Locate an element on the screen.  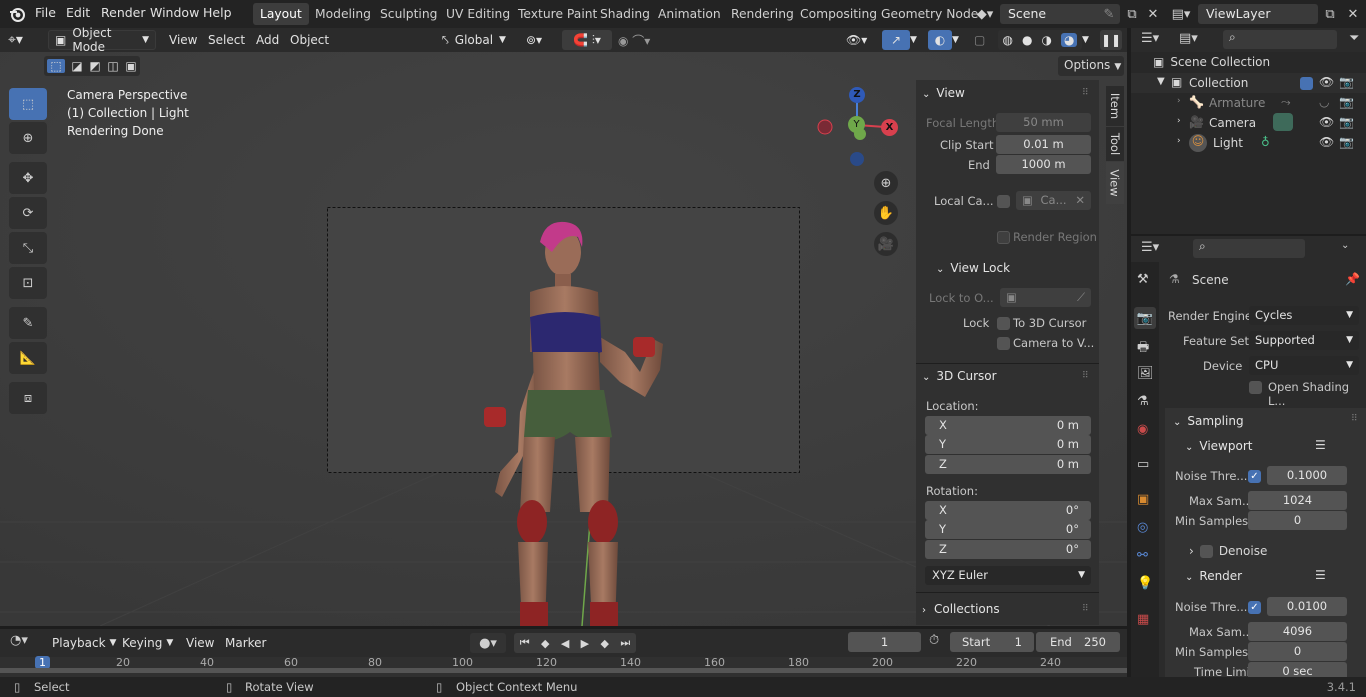
device-dropdown: CPU ▼ is located at coordinates (1304, 365).